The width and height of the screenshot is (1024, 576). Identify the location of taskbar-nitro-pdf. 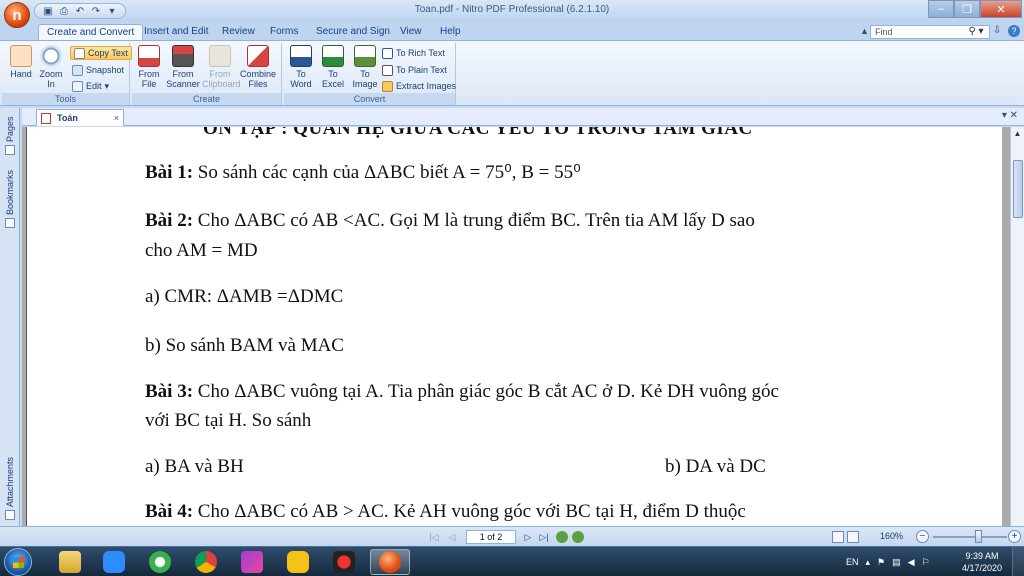
(390, 562).